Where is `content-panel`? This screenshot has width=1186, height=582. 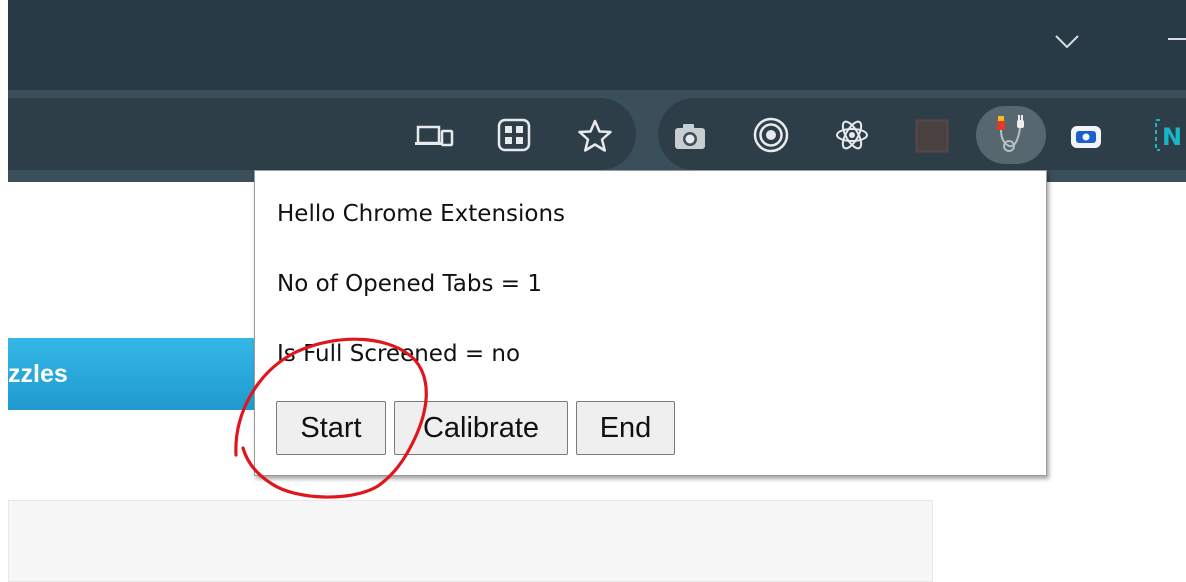
content-panel is located at coordinates (470, 541).